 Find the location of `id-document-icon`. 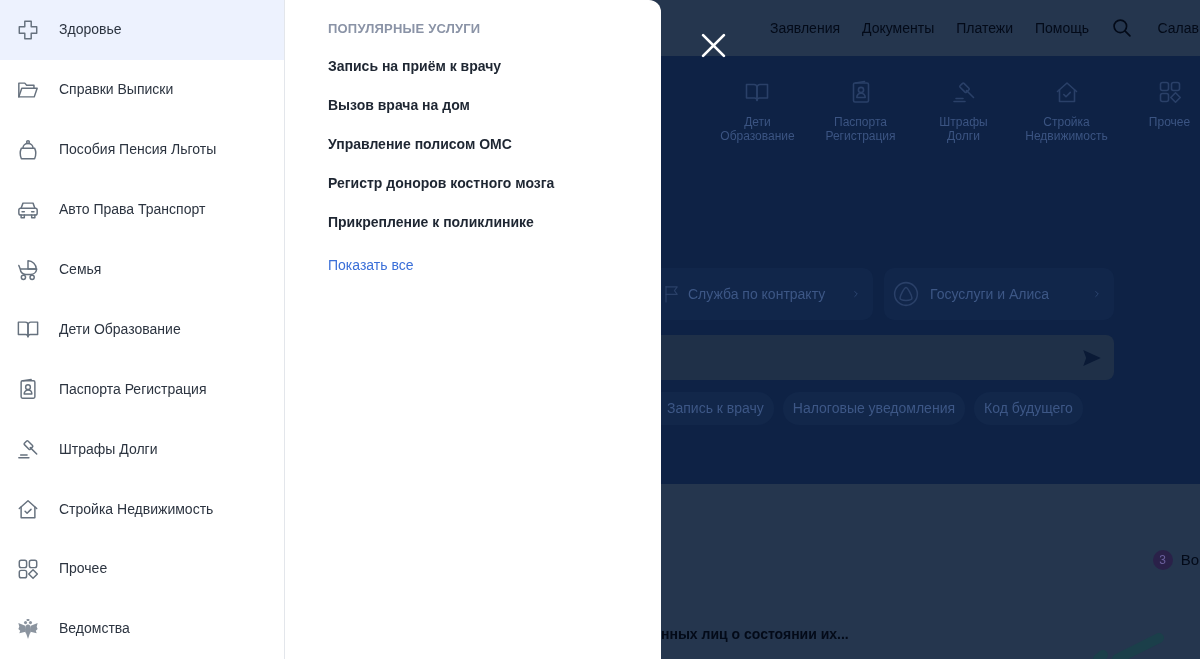

id-document-icon is located at coordinates (28, 389).